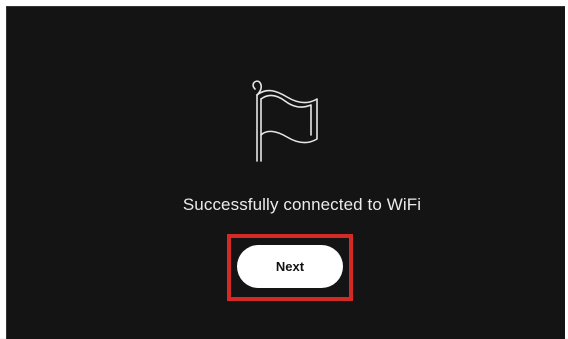 Image resolution: width=568 pixels, height=339 pixels. I want to click on status-message: Successfully connected to WiFi, so click(302, 204).